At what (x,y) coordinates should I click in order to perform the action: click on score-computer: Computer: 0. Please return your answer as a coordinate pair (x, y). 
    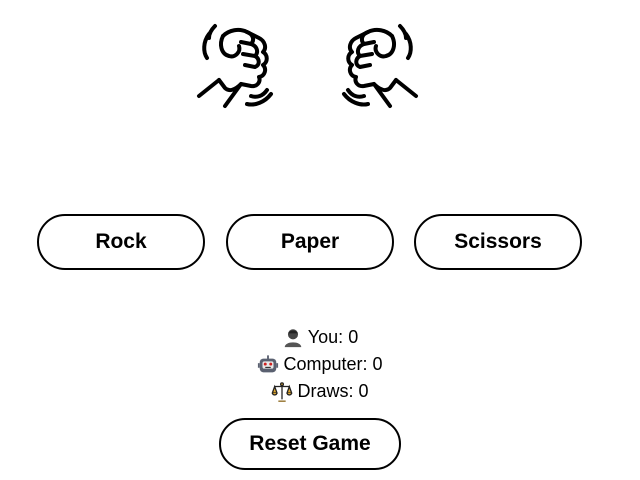
    Looking at the image, I should click on (320, 364).